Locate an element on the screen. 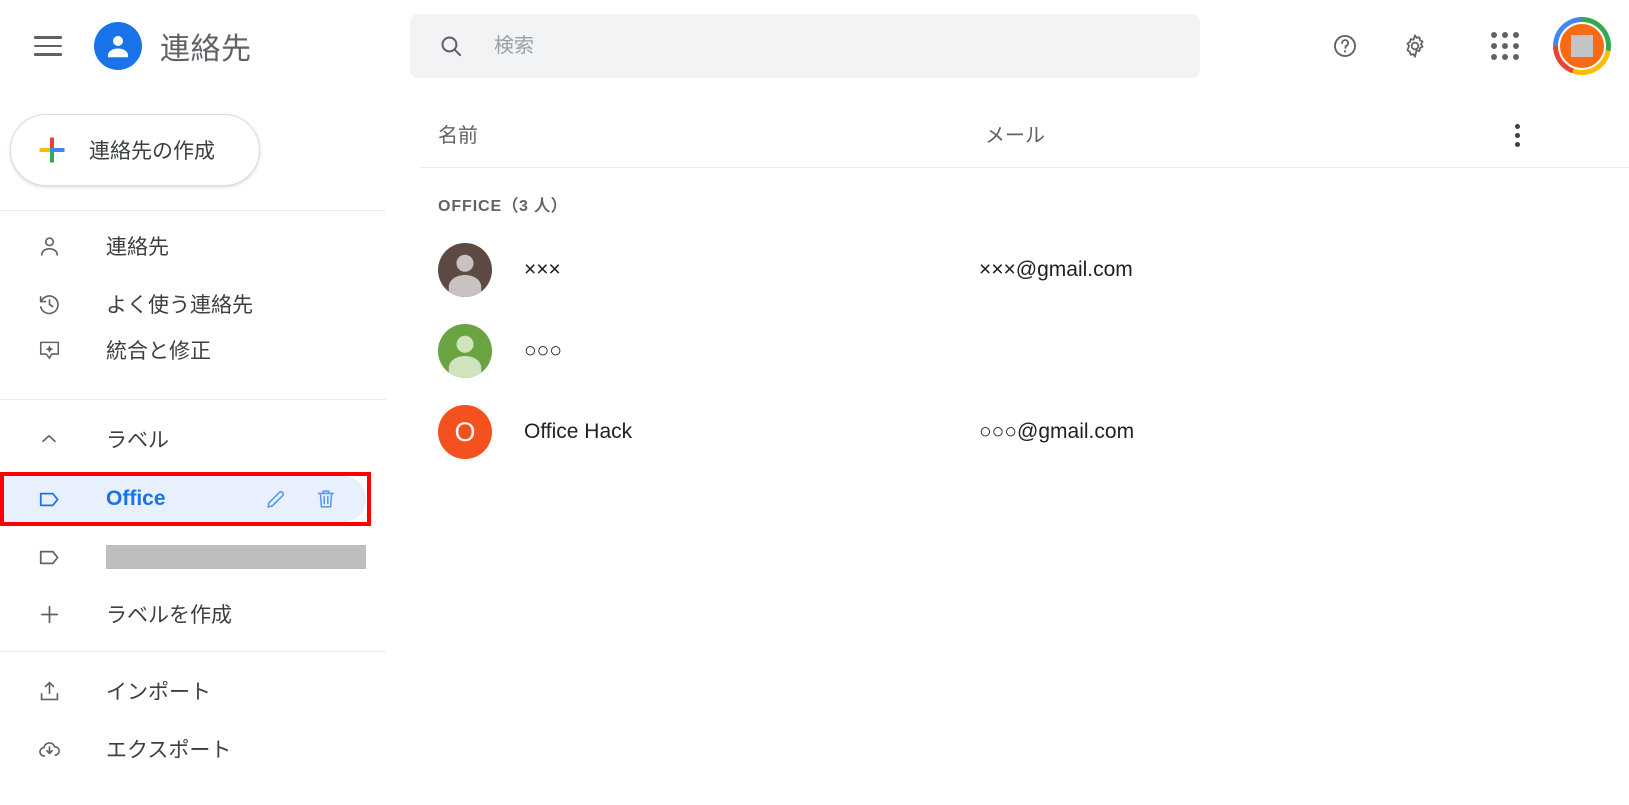 The image size is (1629, 805). sidebar-label-office: Office is located at coordinates (183, 499).